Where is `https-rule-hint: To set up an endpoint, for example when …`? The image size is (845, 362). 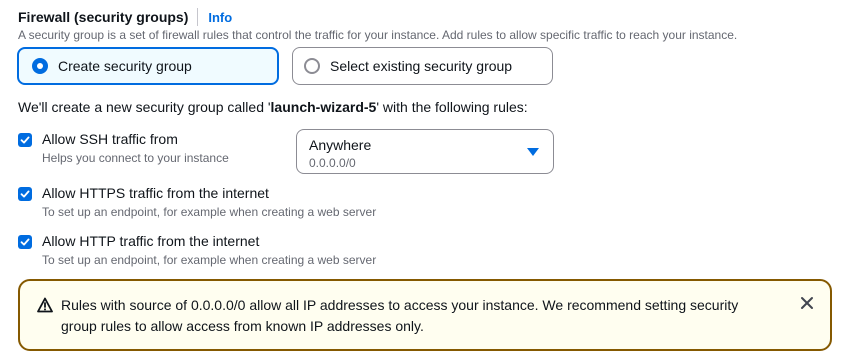
https-rule-hint: To set up an endpoint, for example when … is located at coordinates (209, 212).